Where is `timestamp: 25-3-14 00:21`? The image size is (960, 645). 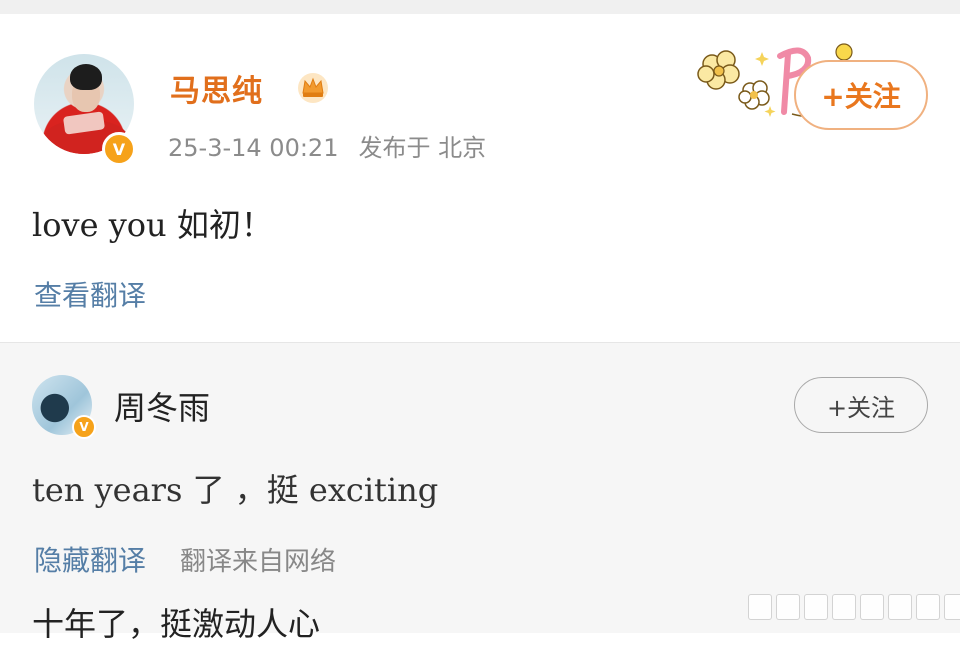 timestamp: 25-3-14 00:21 is located at coordinates (253, 148).